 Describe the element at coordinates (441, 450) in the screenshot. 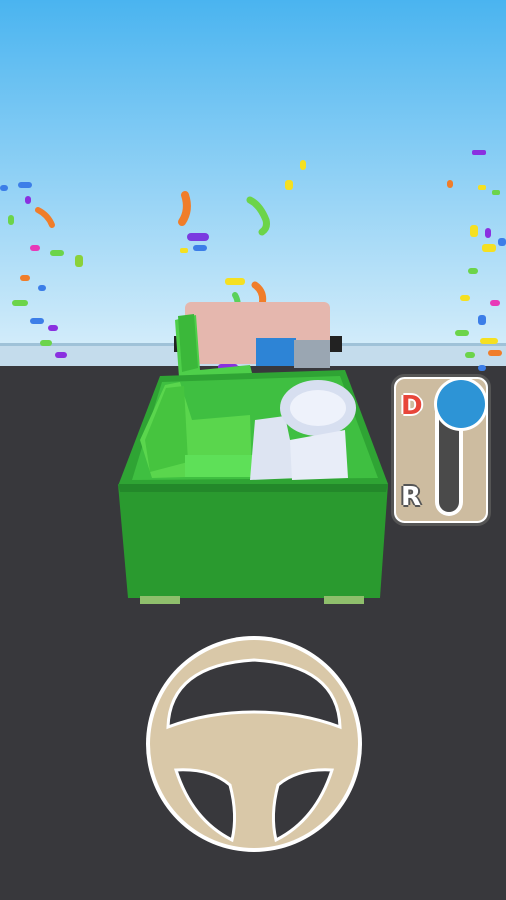

I see `gear-shifter: D R` at that location.